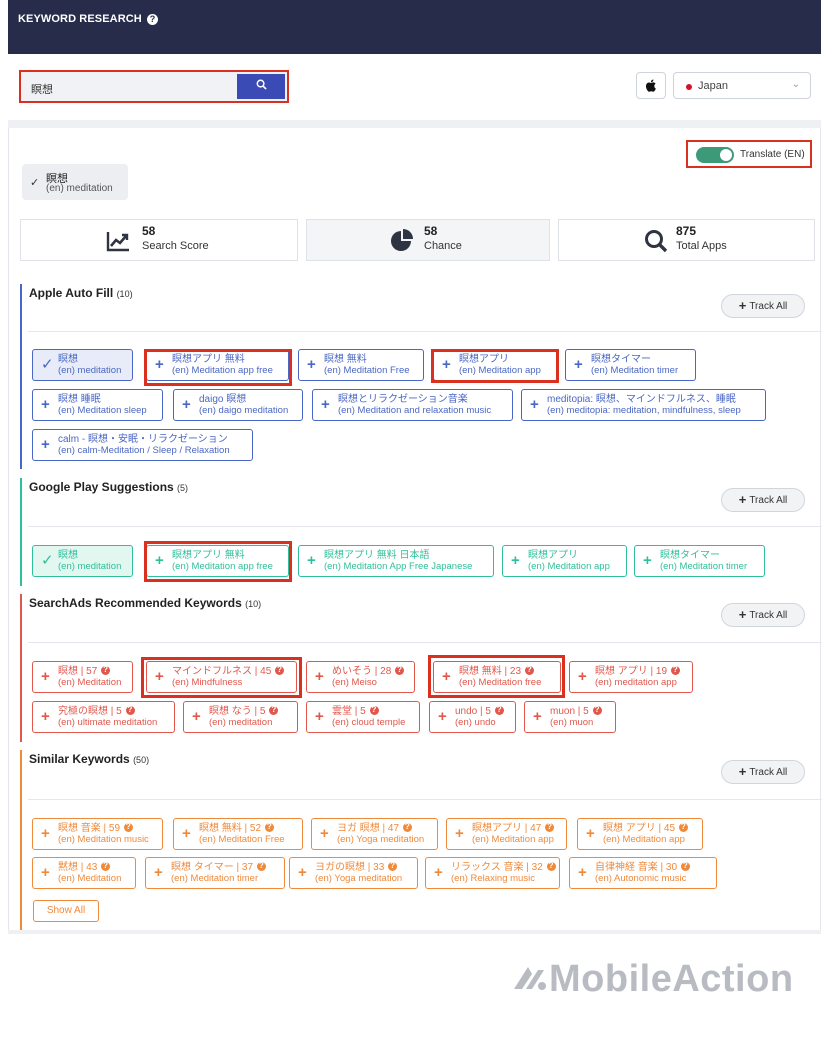 The width and height of the screenshot is (824, 1052). What do you see at coordinates (374, 834) in the screenshot?
I see `keyword-chip: +ヨガ 瞑想 | 47 (en) Yoga meditation` at bounding box center [374, 834].